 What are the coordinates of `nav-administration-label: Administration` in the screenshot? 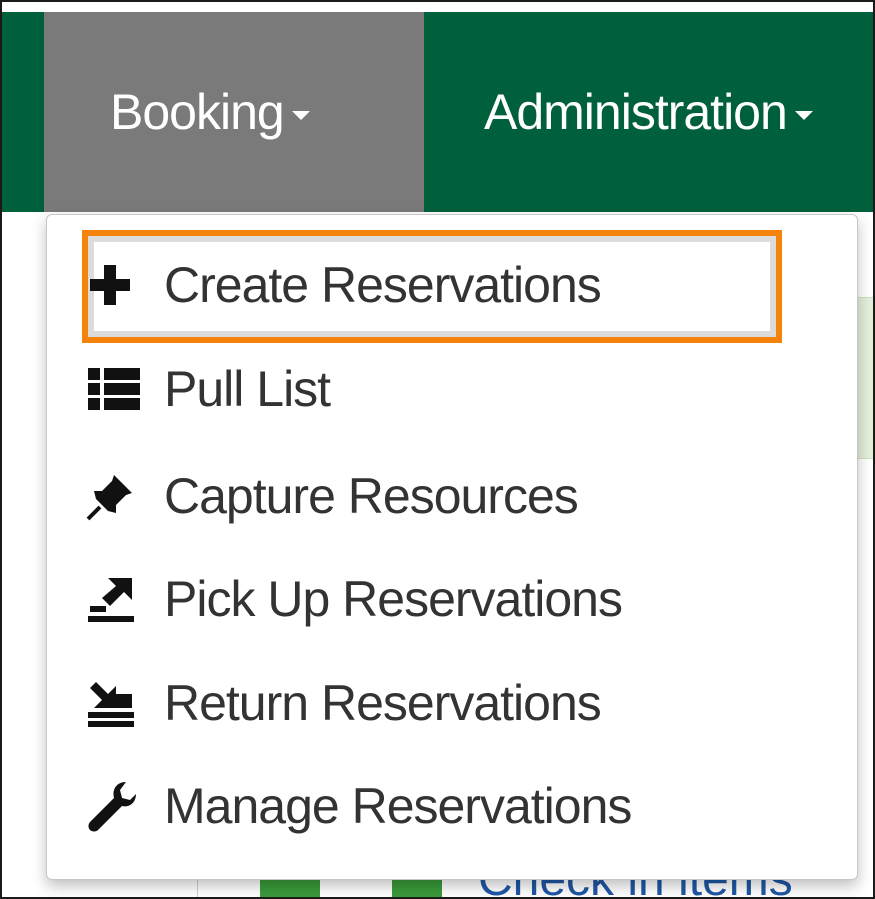 It's located at (636, 112).